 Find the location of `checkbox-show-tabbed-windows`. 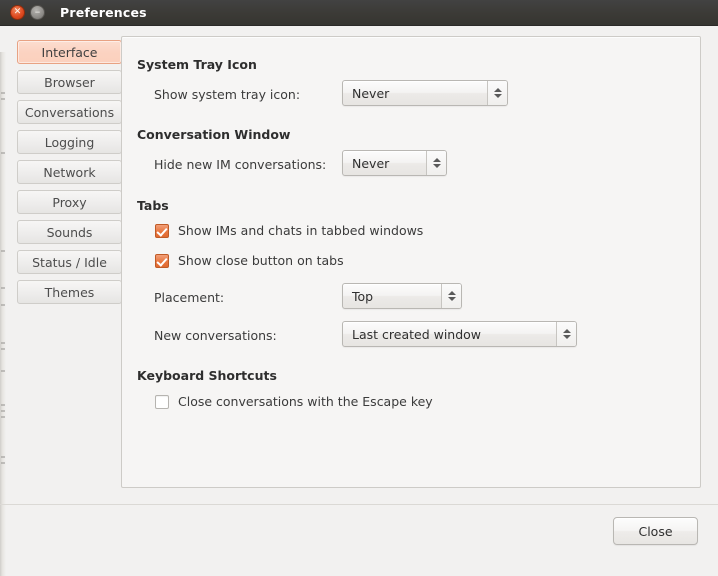

checkbox-show-tabbed-windows is located at coordinates (162, 230).